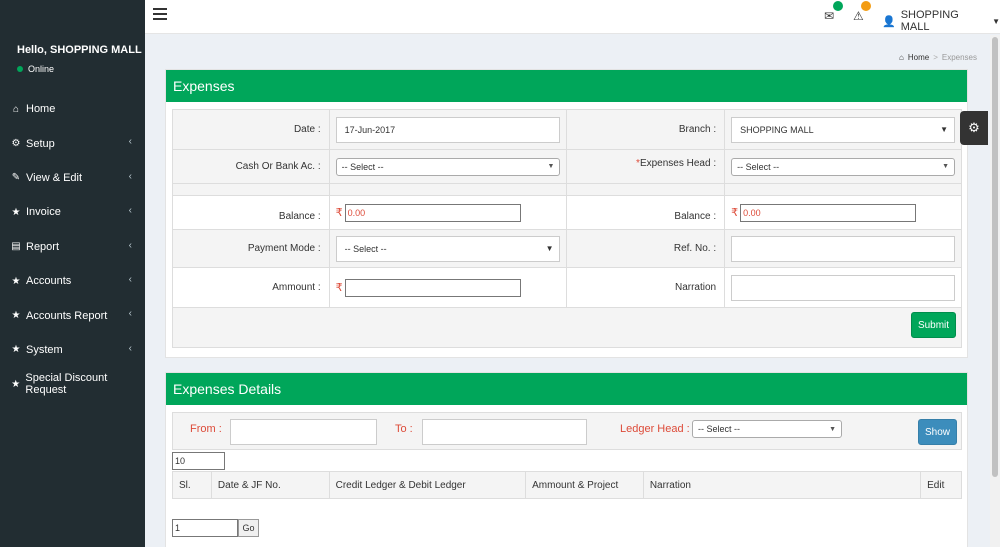 The image size is (1000, 547). I want to click on ref-no-input, so click(843, 248).